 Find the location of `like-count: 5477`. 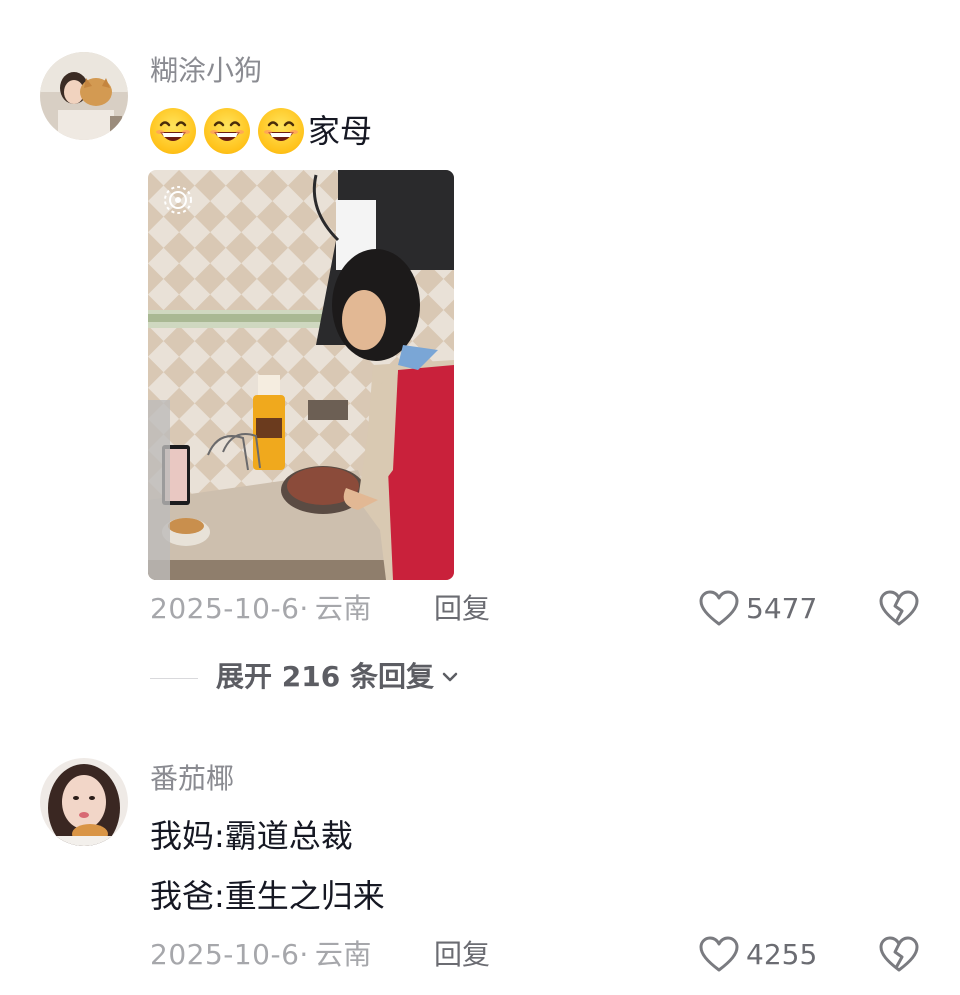

like-count: 5477 is located at coordinates (782, 608).